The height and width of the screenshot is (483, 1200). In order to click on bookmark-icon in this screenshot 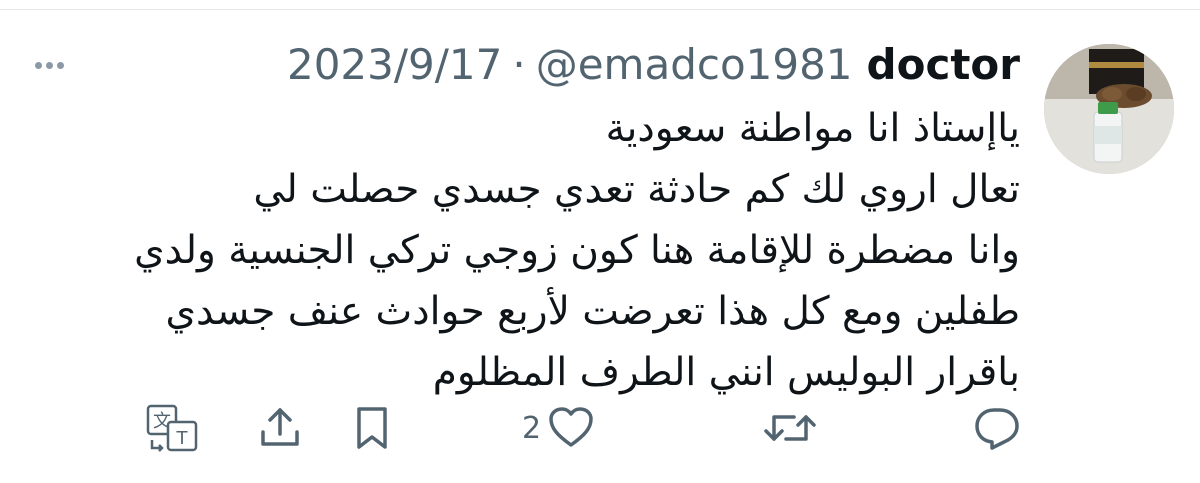, I will do `click(372, 428)`.